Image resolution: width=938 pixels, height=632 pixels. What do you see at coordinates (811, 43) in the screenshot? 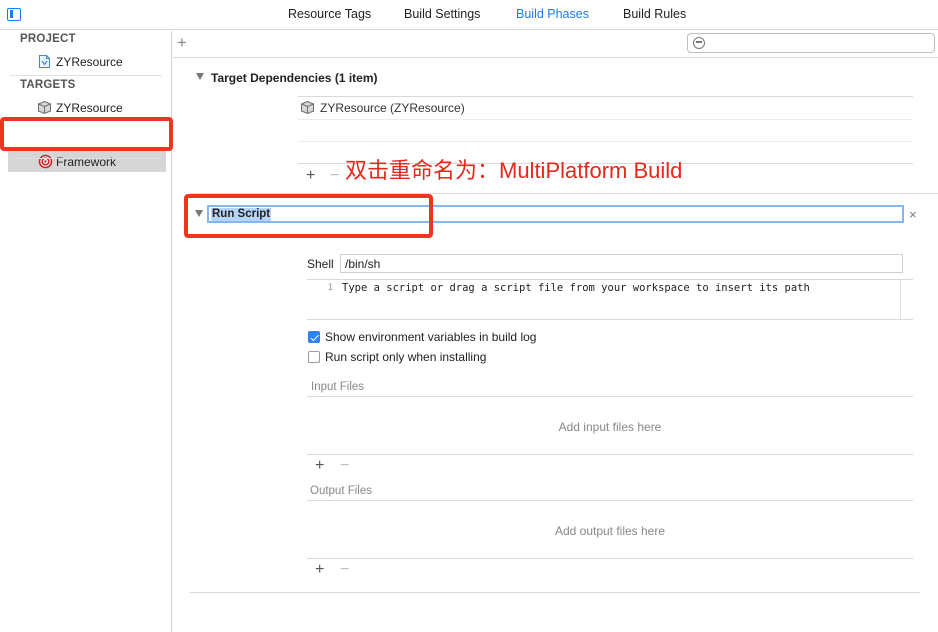
I see `phase-filter-input` at bounding box center [811, 43].